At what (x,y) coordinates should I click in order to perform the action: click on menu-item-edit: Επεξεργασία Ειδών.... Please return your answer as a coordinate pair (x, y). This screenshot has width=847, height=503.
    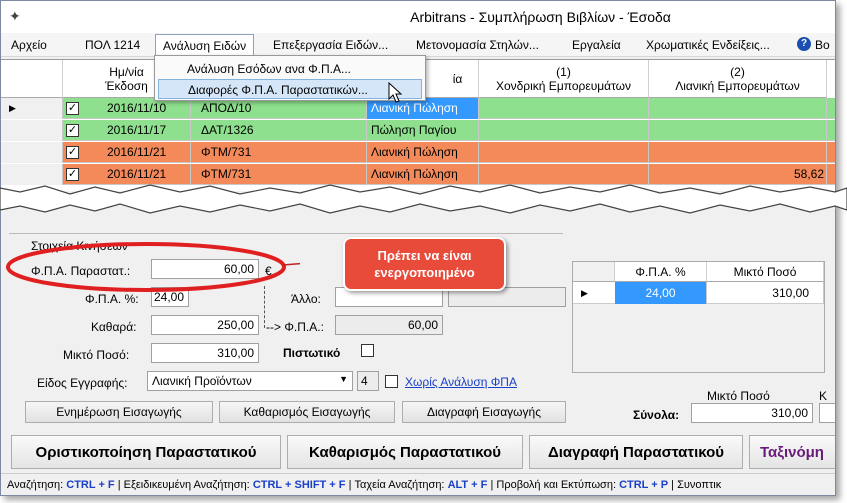
    Looking at the image, I should click on (330, 45).